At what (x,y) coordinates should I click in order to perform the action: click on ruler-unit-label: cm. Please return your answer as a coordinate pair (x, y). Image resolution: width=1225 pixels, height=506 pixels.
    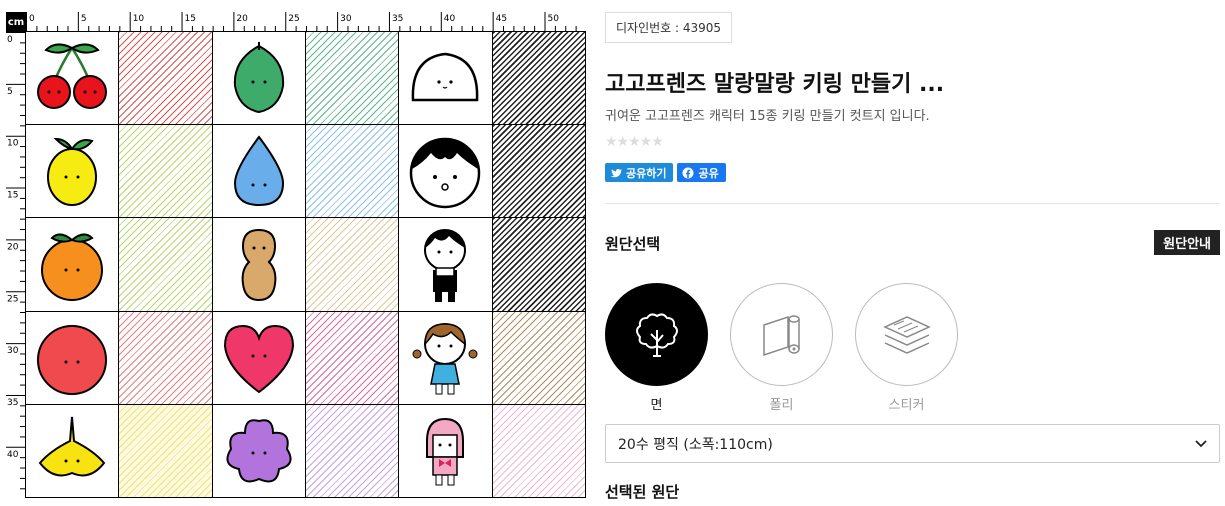
    Looking at the image, I should click on (16, 22).